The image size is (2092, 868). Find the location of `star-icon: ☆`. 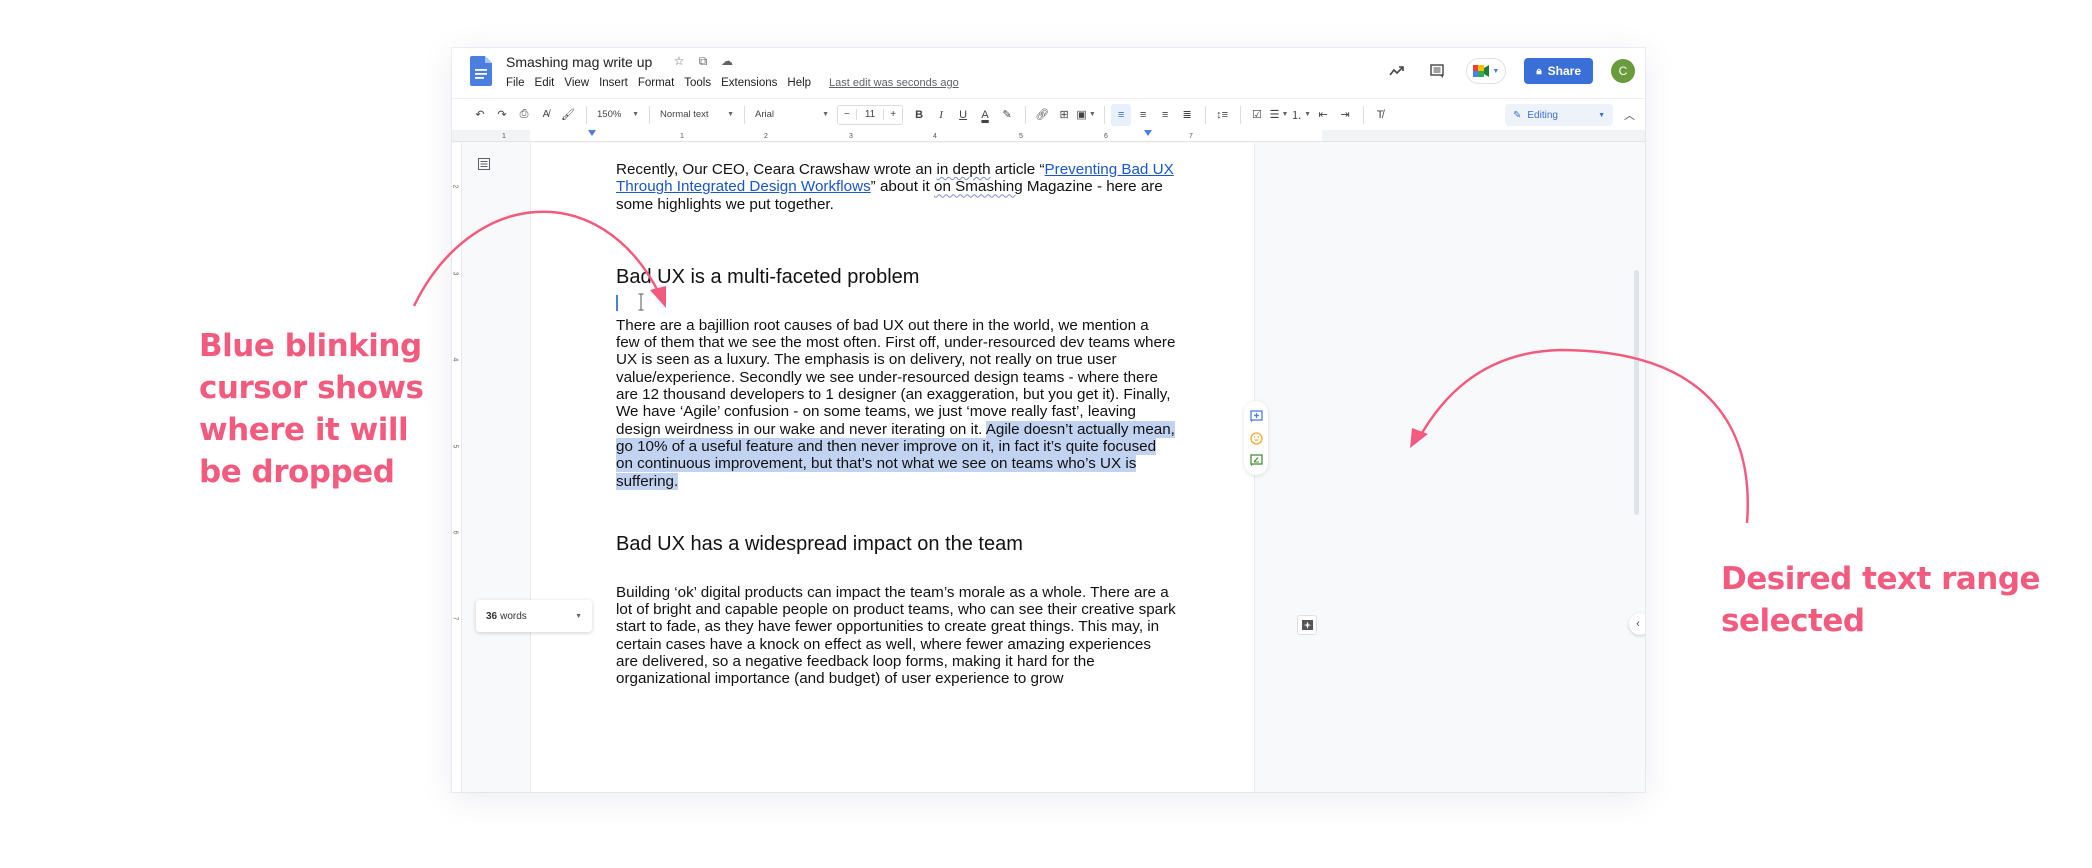

star-icon: ☆ is located at coordinates (679, 61).